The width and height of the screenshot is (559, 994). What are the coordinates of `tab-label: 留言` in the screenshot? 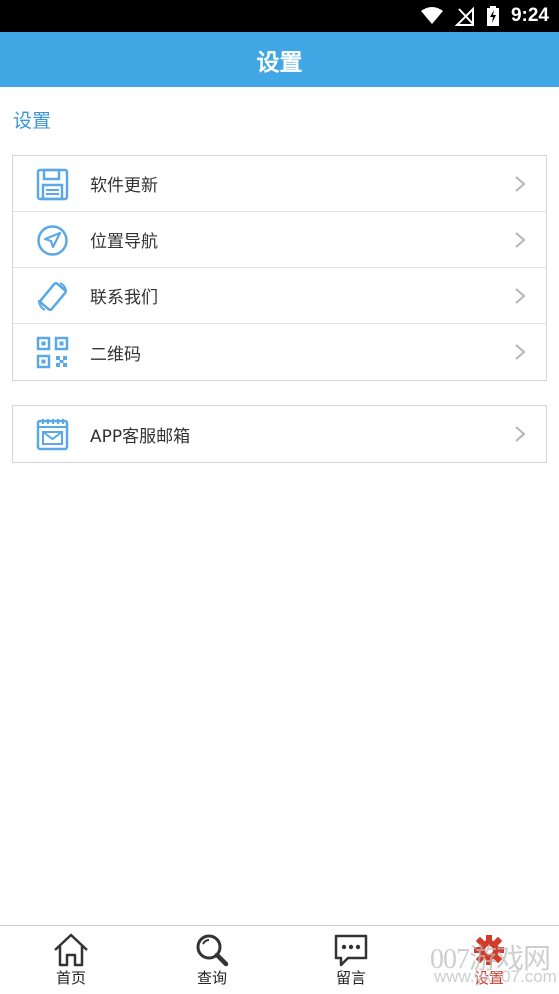 It's located at (350, 978).